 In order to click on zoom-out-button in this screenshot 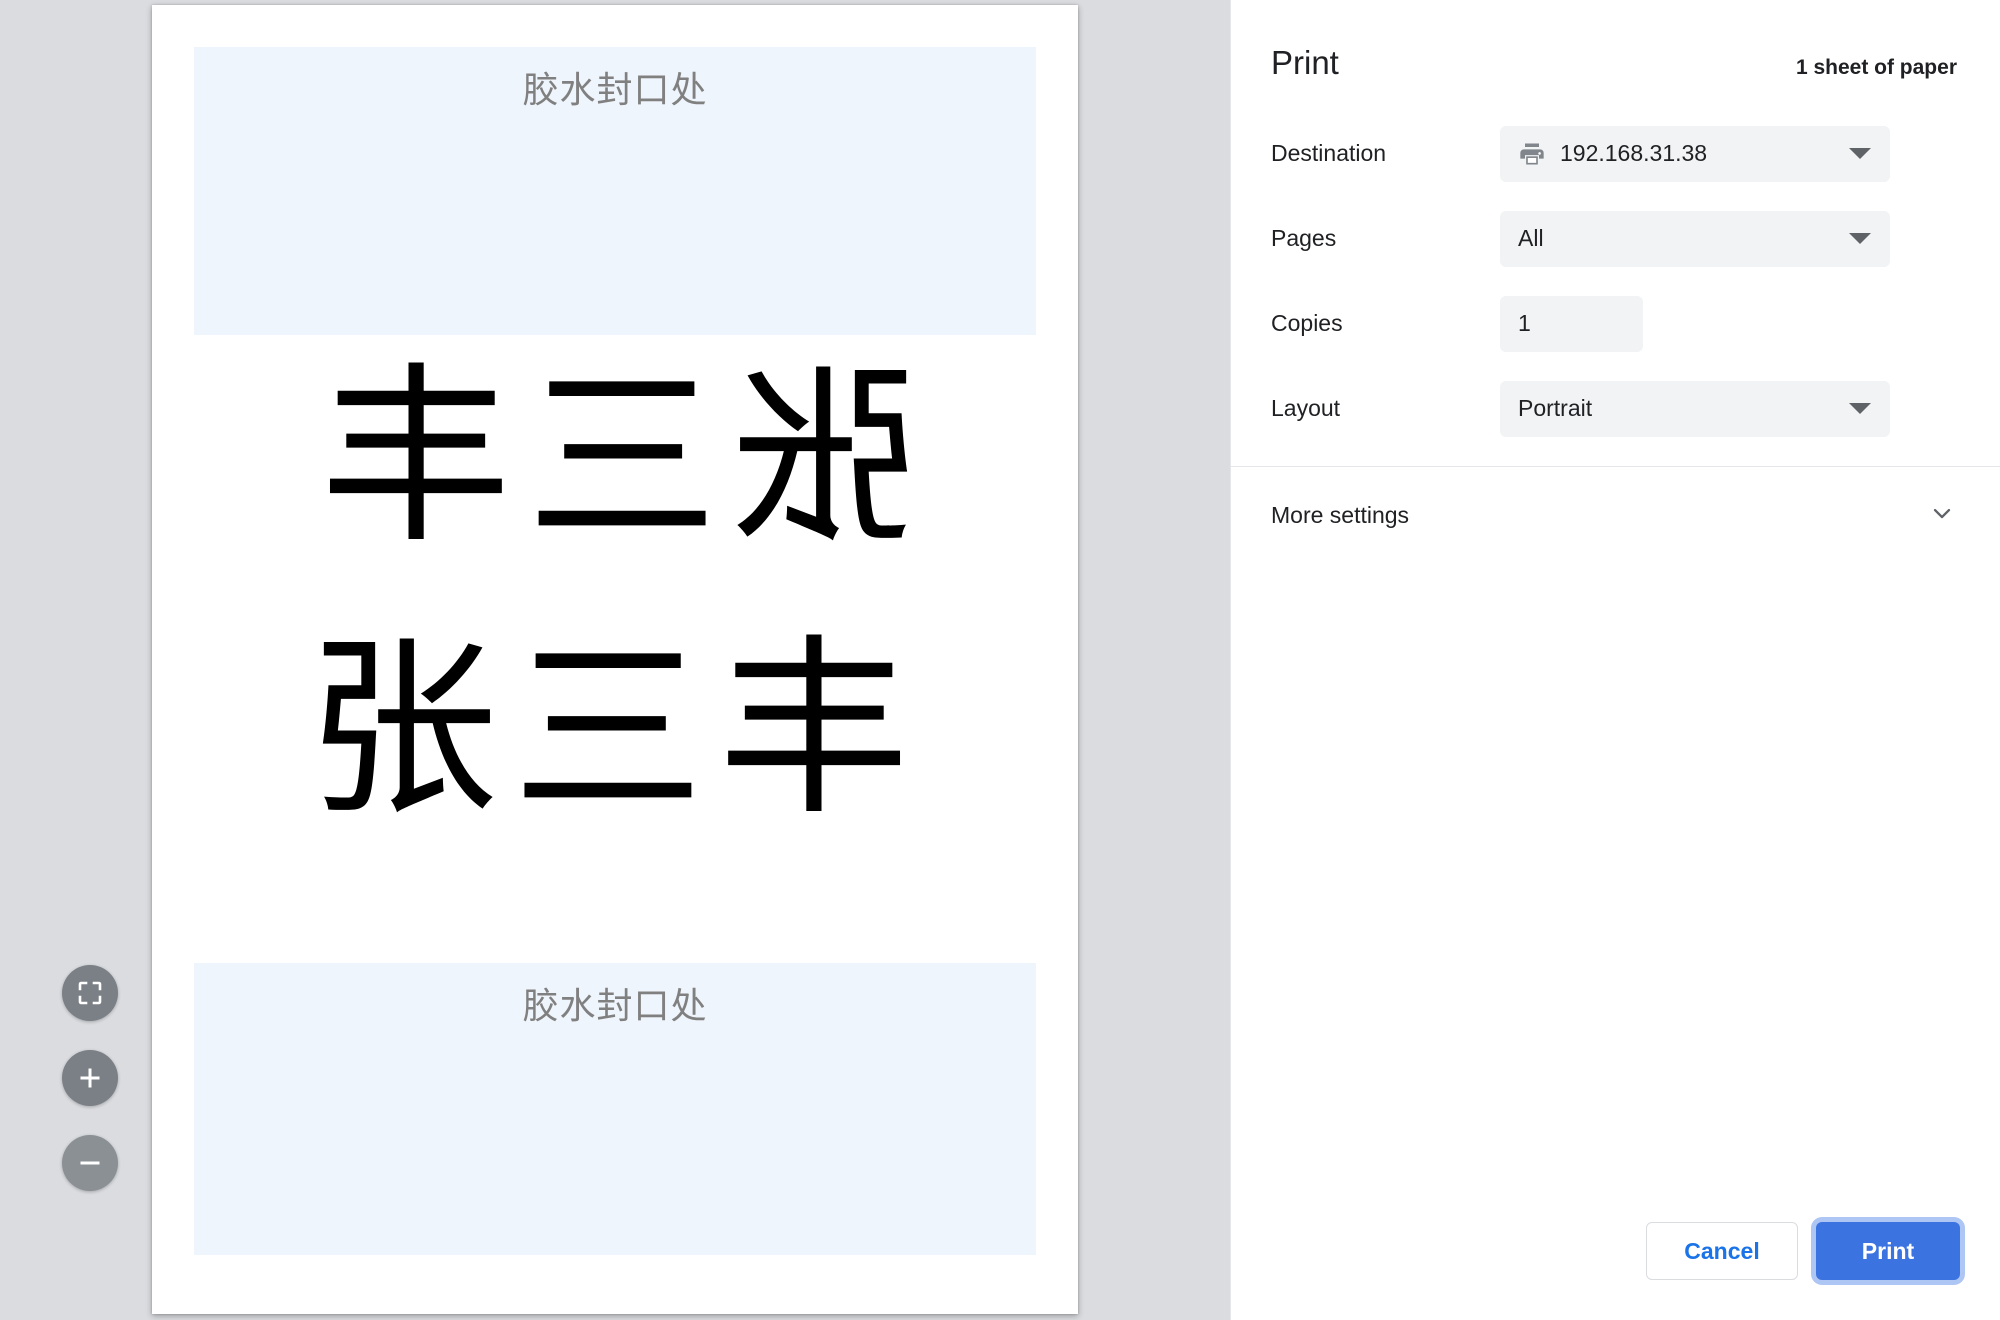, I will do `click(90, 1163)`.